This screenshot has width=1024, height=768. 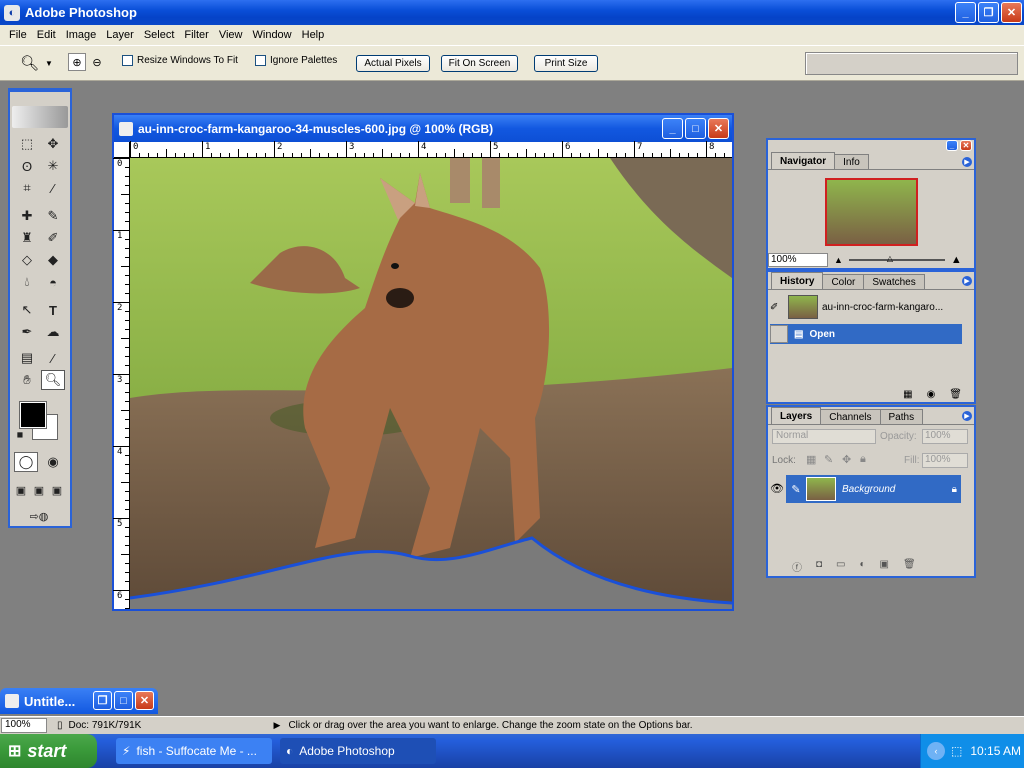 I want to click on fit-on-screen-button: Fit On Screen, so click(x=479, y=63).